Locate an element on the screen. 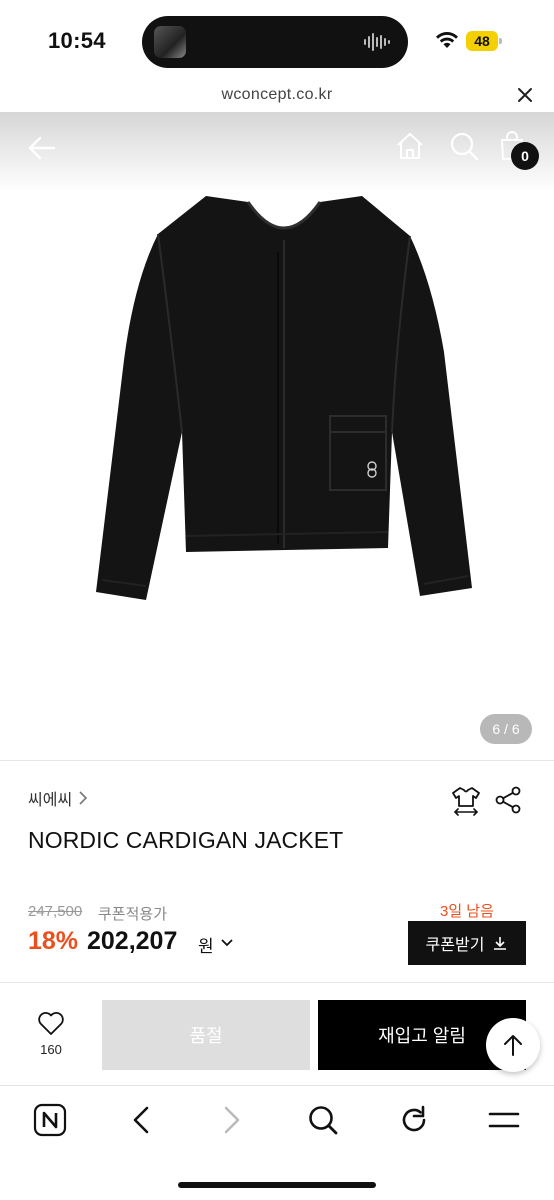  sale-price: 202,207 is located at coordinates (132, 941).